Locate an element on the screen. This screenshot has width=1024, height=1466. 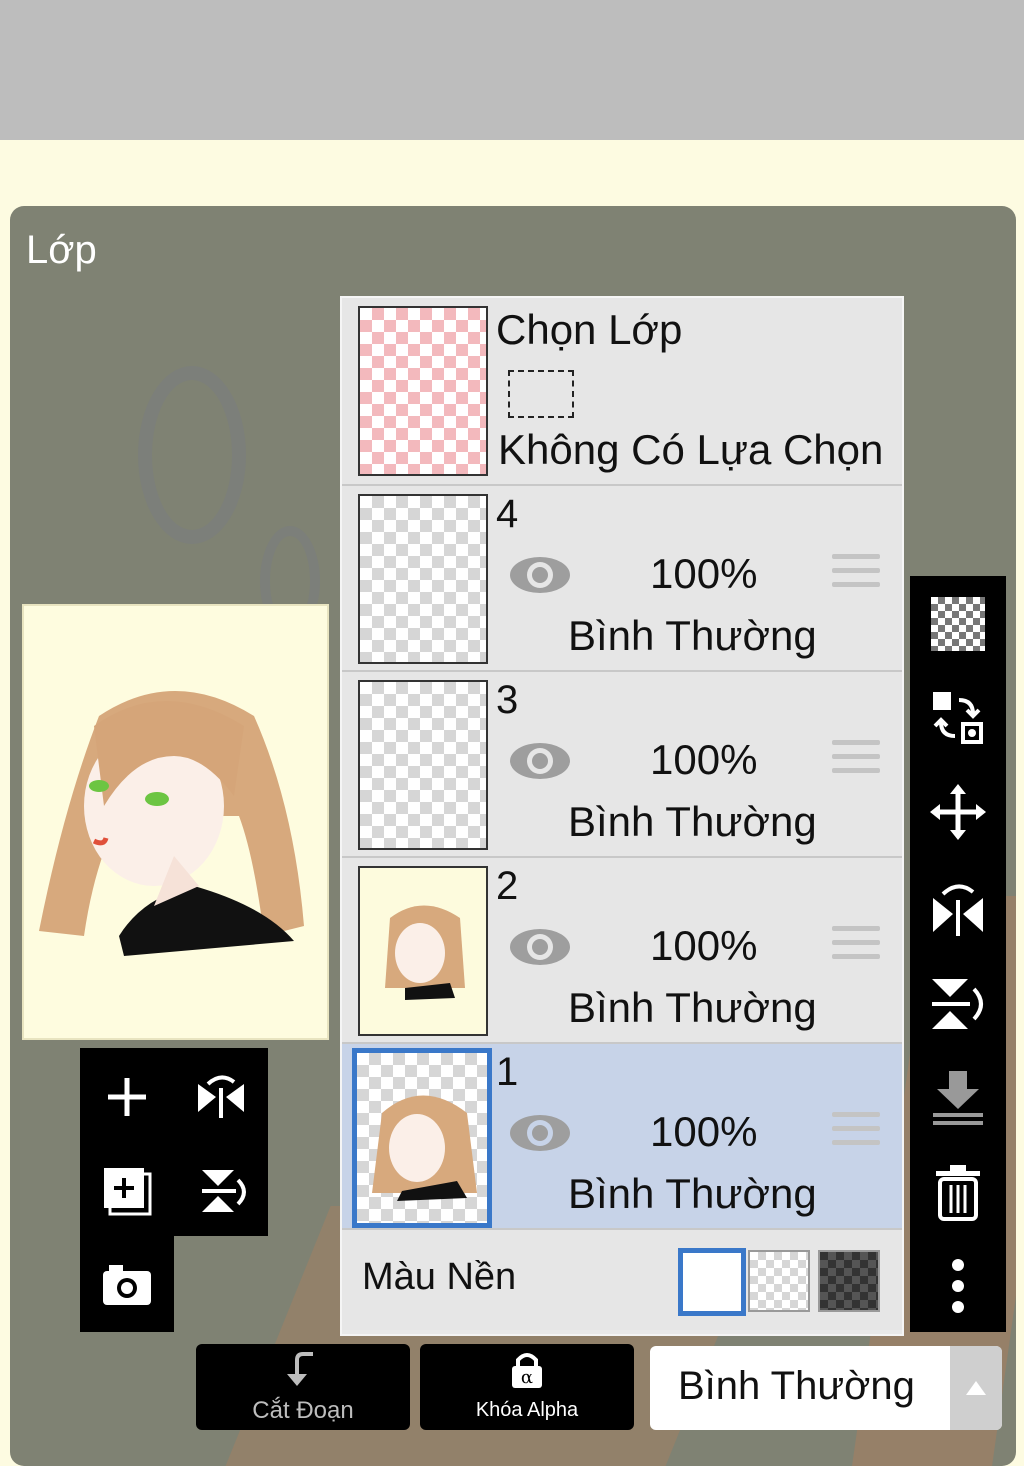
layer-row: 4 100% Bình Thường is located at coordinates (622, 579).